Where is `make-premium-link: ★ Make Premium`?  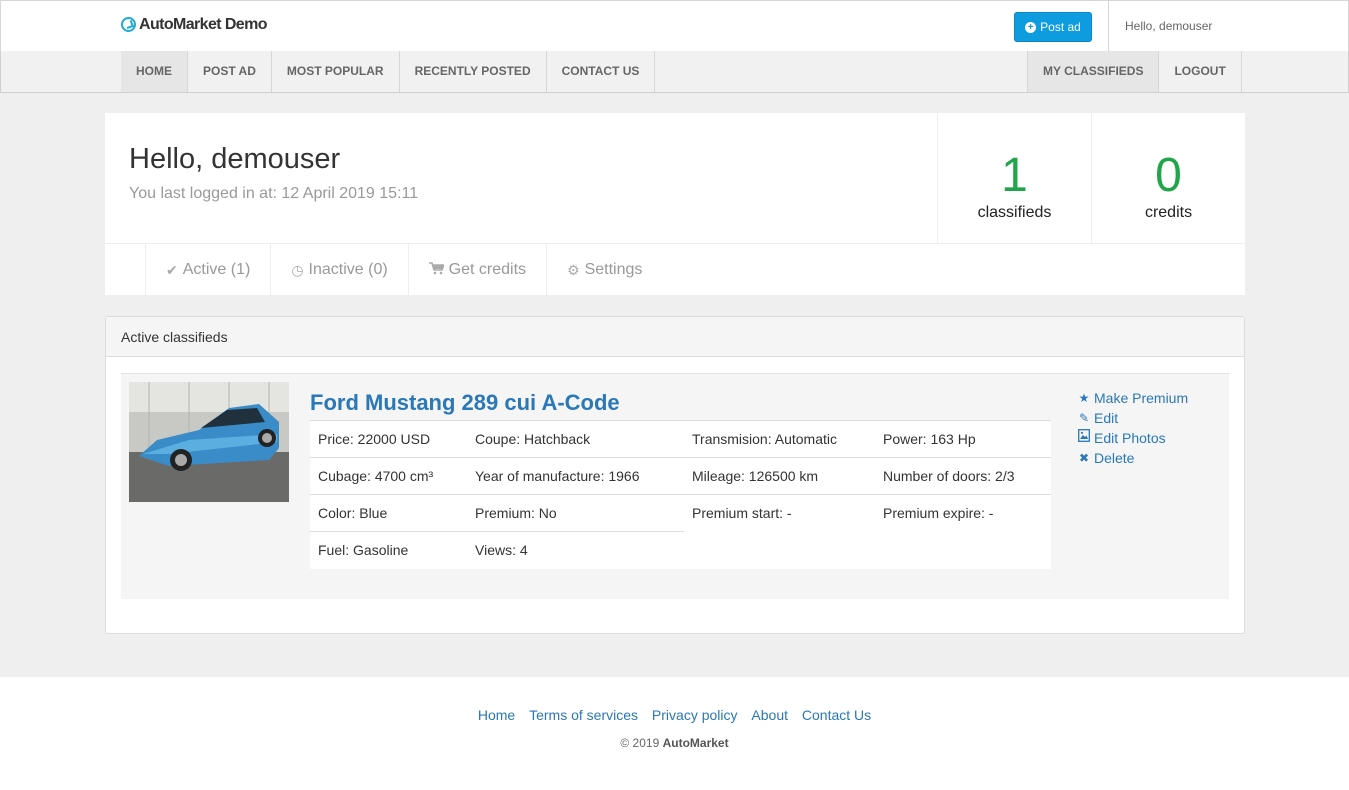 make-premium-link: ★ Make Premium is located at coordinates (1133, 398).